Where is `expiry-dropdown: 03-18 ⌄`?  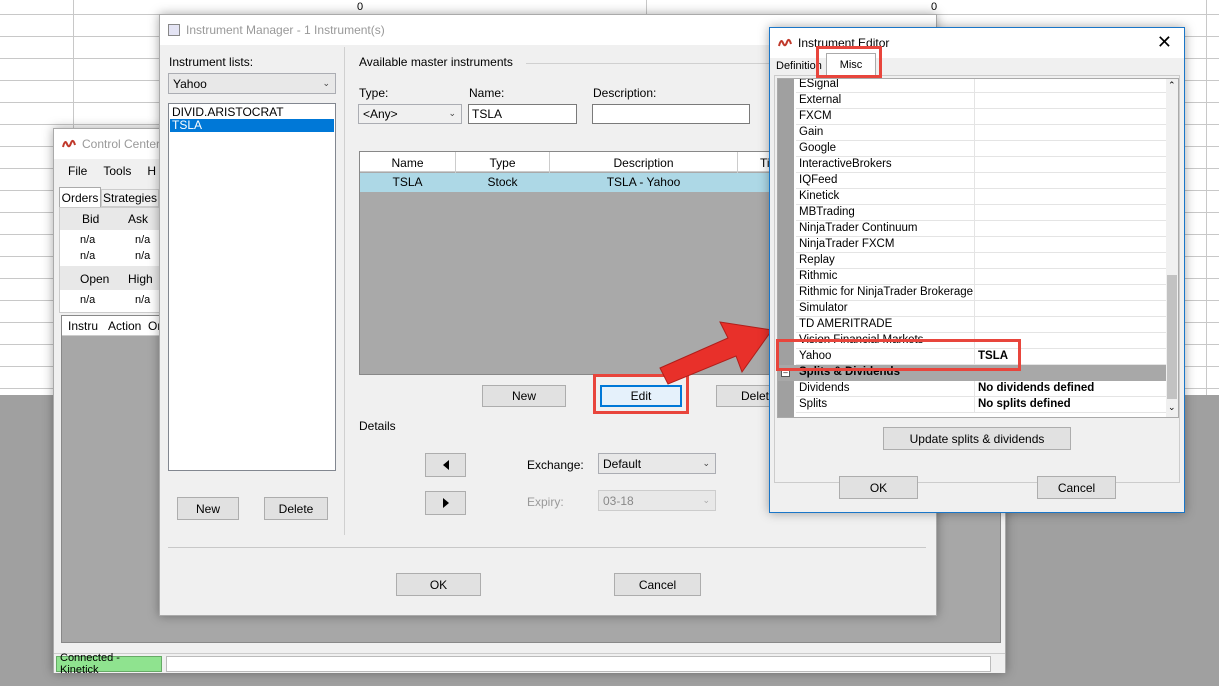 expiry-dropdown: 03-18 ⌄ is located at coordinates (657, 500).